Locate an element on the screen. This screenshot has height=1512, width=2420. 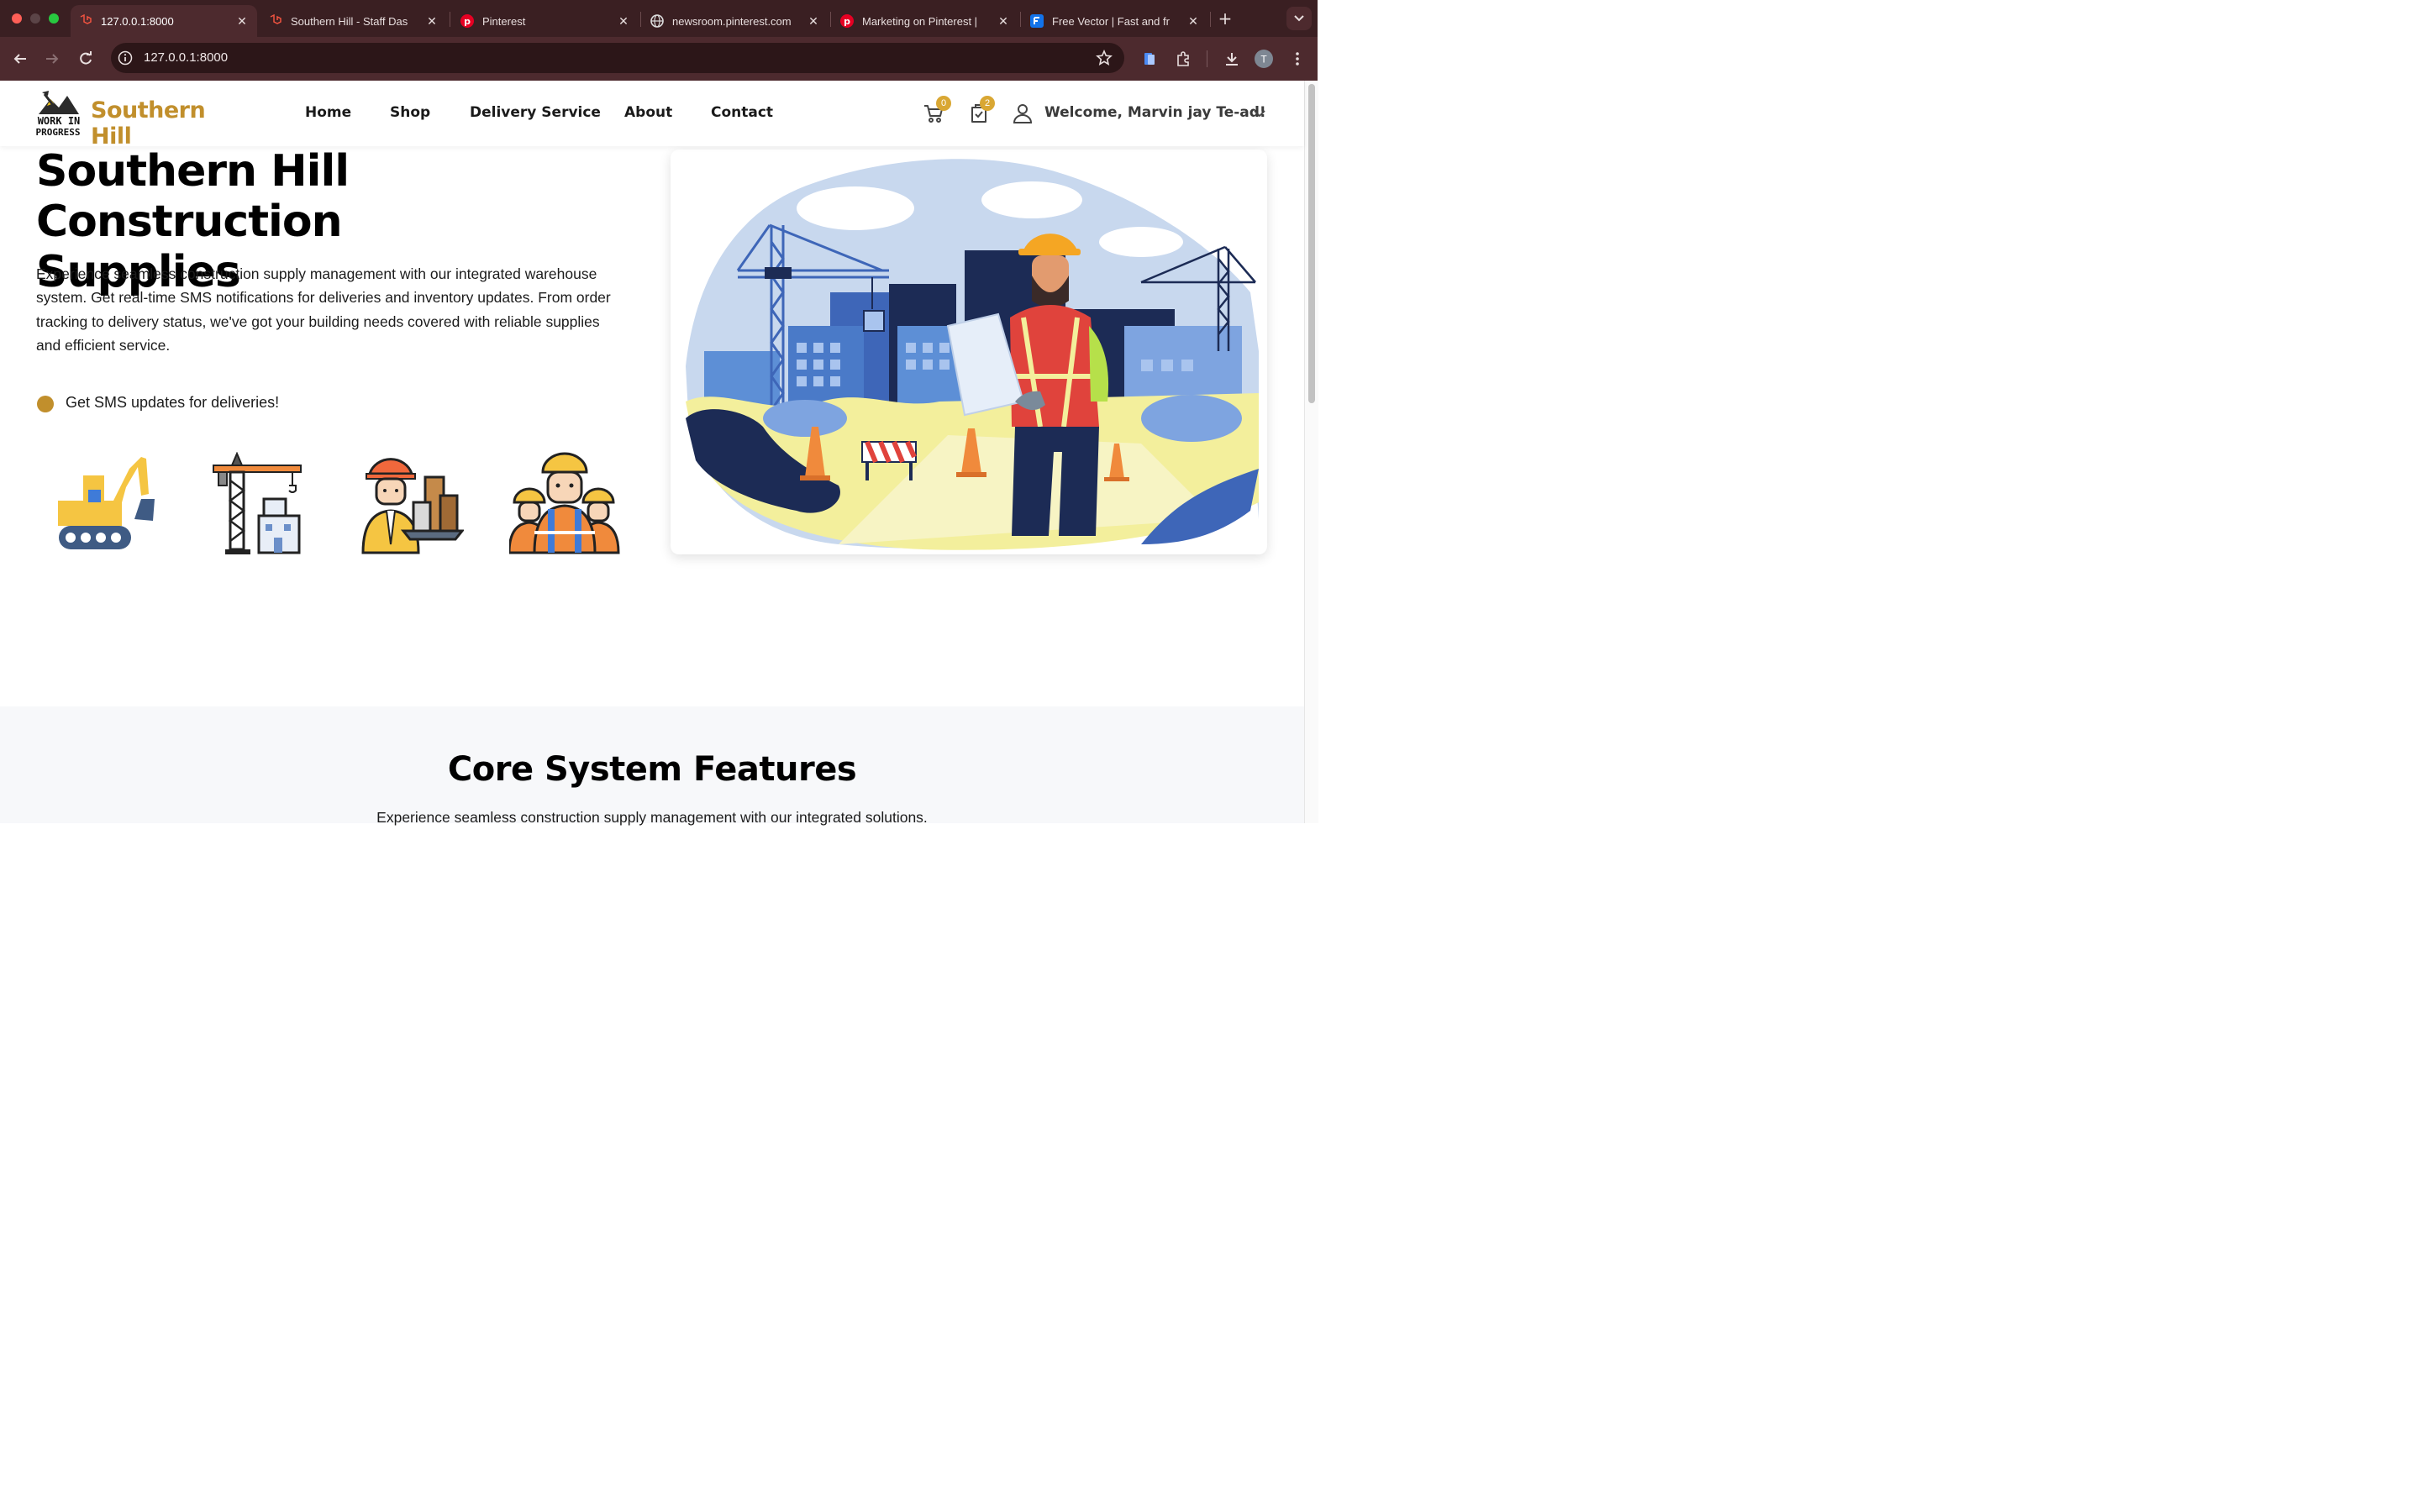
browser-tab: 127.0.0.1:8000 ✕ is located at coordinates (164, 21).